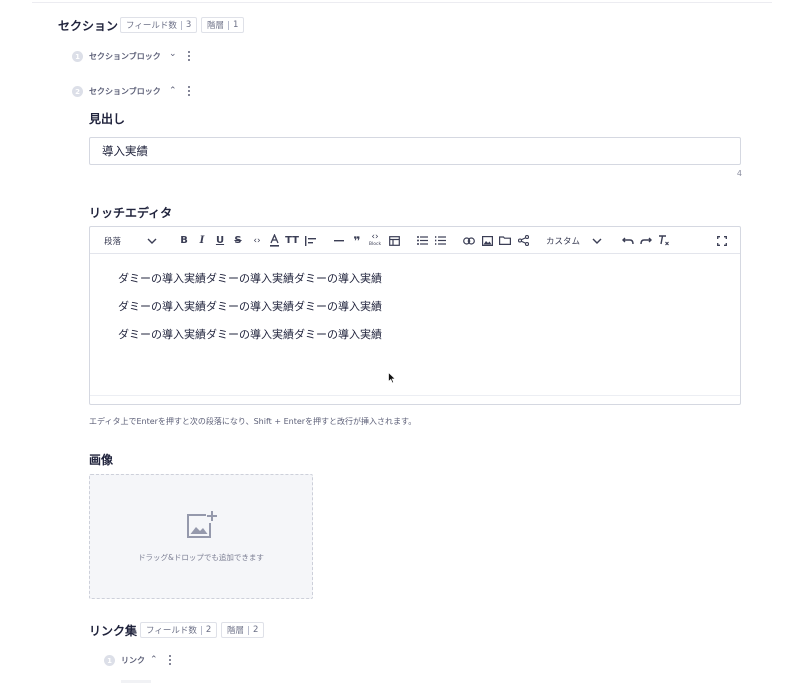  What do you see at coordinates (101, 460) in the screenshot?
I see `image-field-title: 画像` at bounding box center [101, 460].